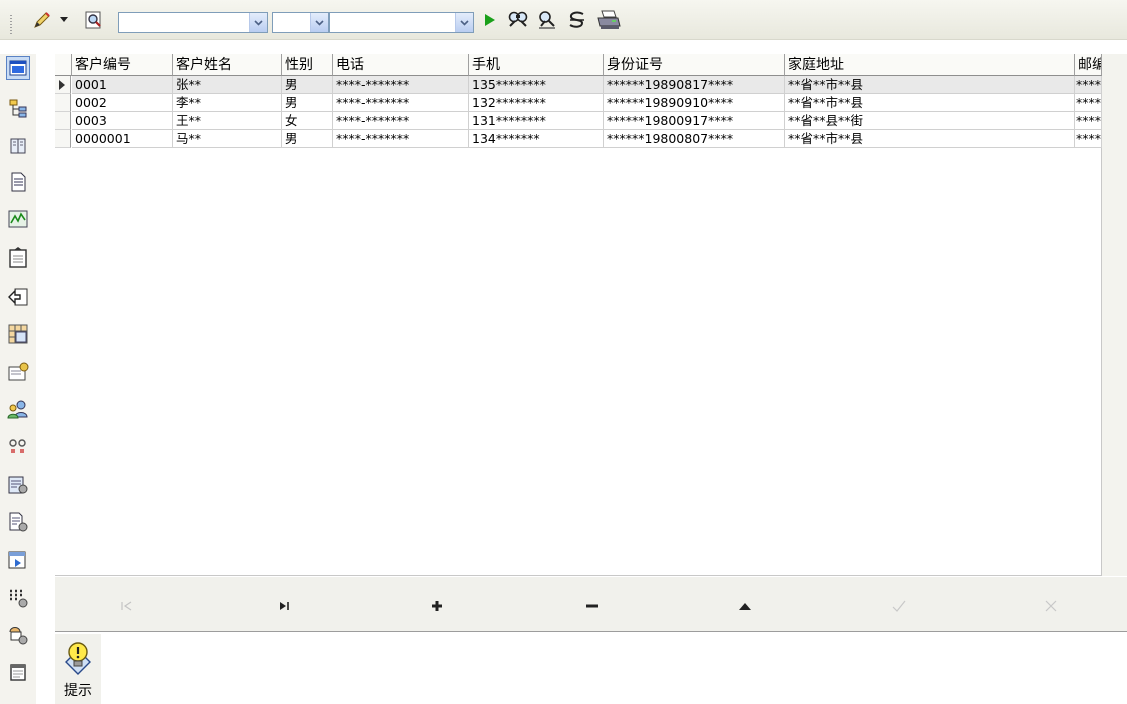 Image resolution: width=1127 pixels, height=704 pixels. I want to click on import-icon, so click(18, 560).